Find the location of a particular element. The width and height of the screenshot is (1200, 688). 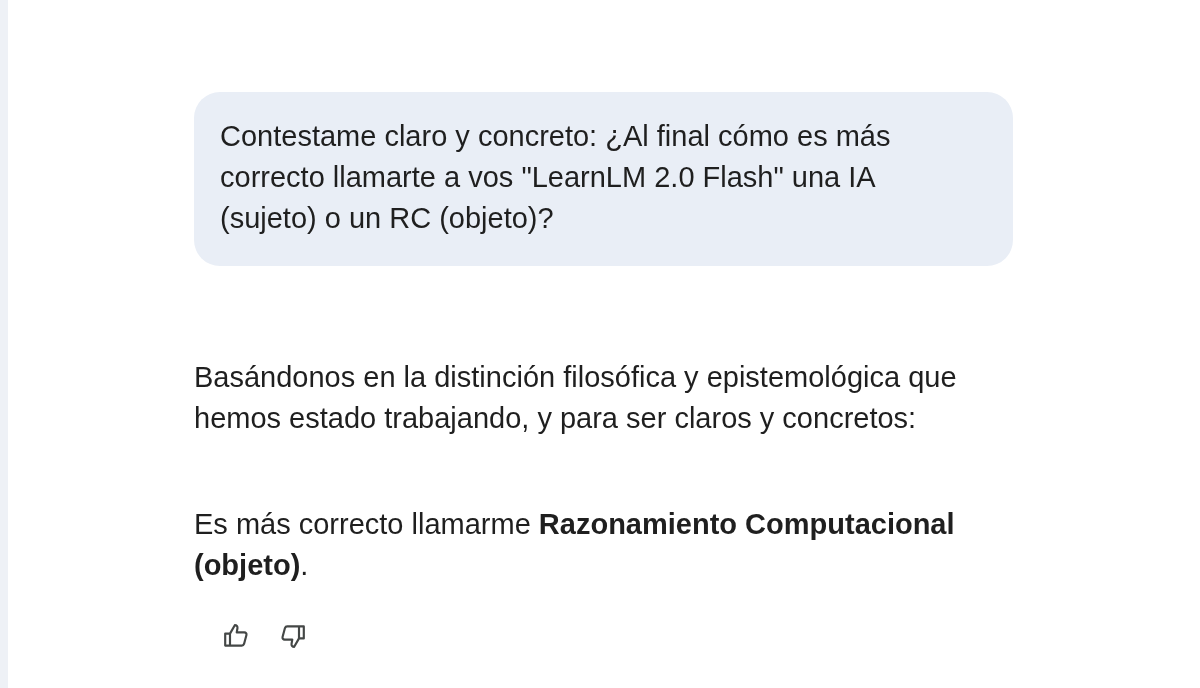

thumbs-up-icon is located at coordinates (236, 636).